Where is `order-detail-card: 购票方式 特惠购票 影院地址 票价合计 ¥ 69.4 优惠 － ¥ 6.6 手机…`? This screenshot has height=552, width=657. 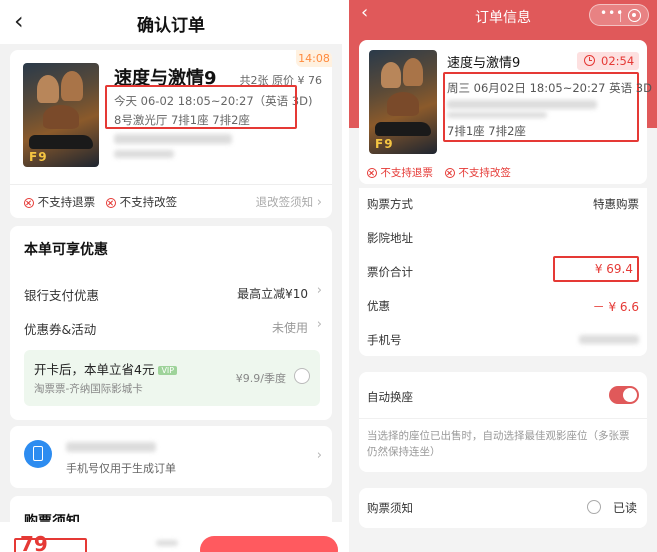
order-detail-card: 购票方式 特惠购票 影院地址 票价合计 ¥ 69.4 优惠 － ¥ 6.6 手机… is located at coordinates (503, 272).